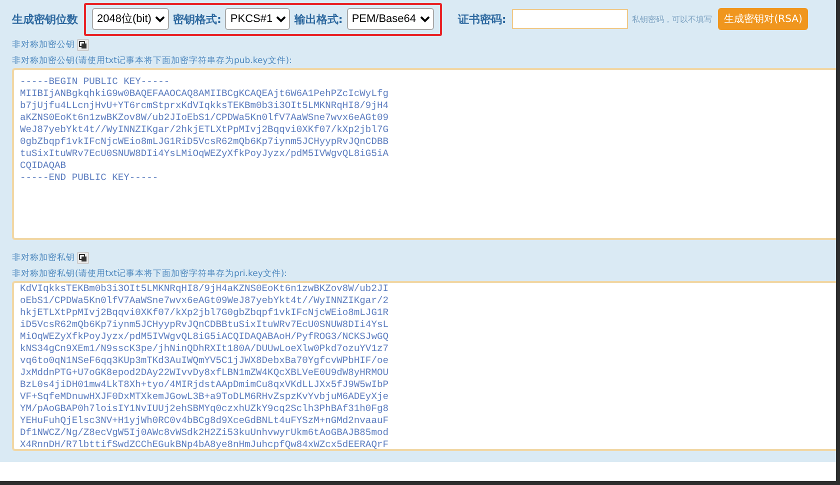 The height and width of the screenshot is (485, 840). Describe the element at coordinates (390, 19) in the screenshot. I see `output-format-select: PEM/Base64` at that location.